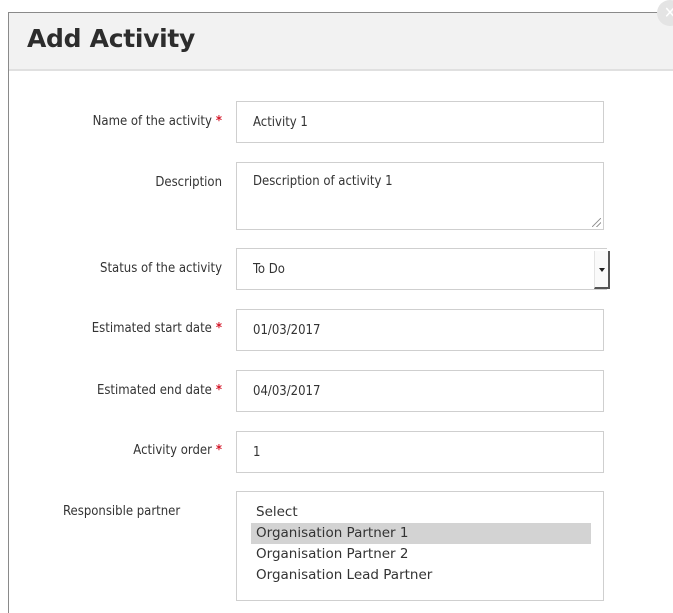  What do you see at coordinates (287, 391) in the screenshot?
I see `end-date-value: 04/03/2017` at bounding box center [287, 391].